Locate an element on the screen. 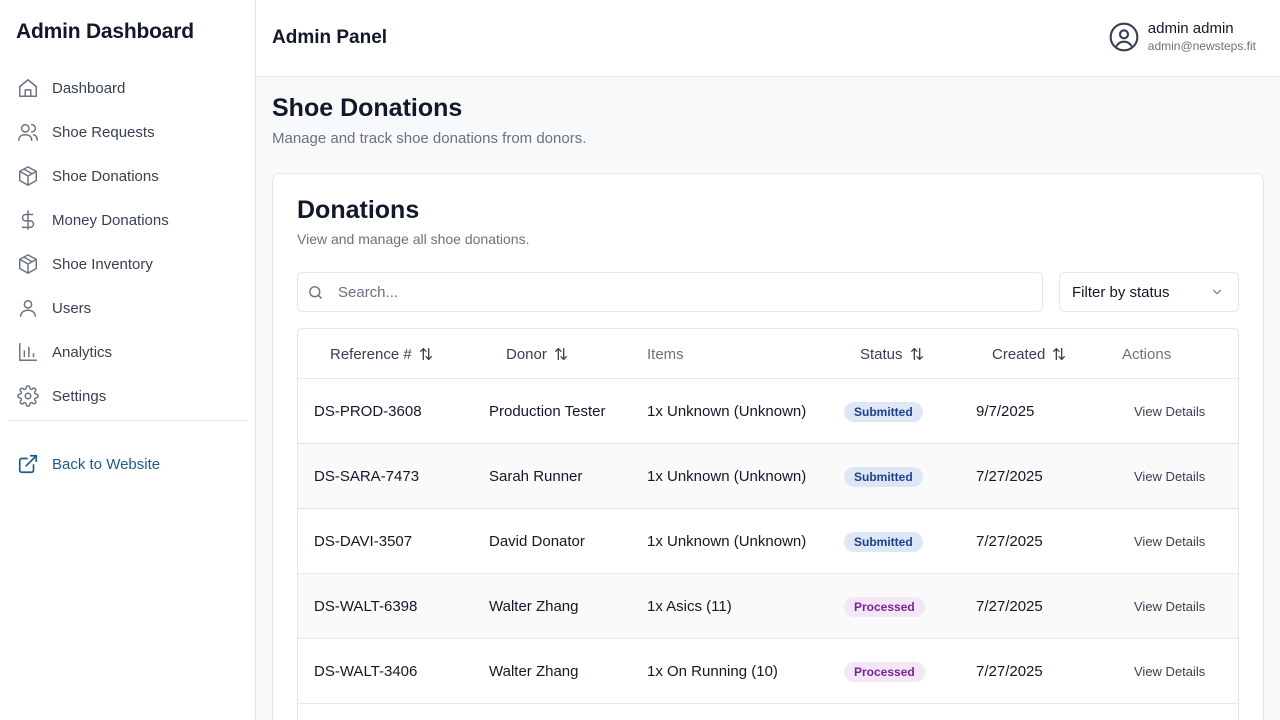 Image resolution: width=1280 pixels, height=720 pixels. search-icon is located at coordinates (315, 292).